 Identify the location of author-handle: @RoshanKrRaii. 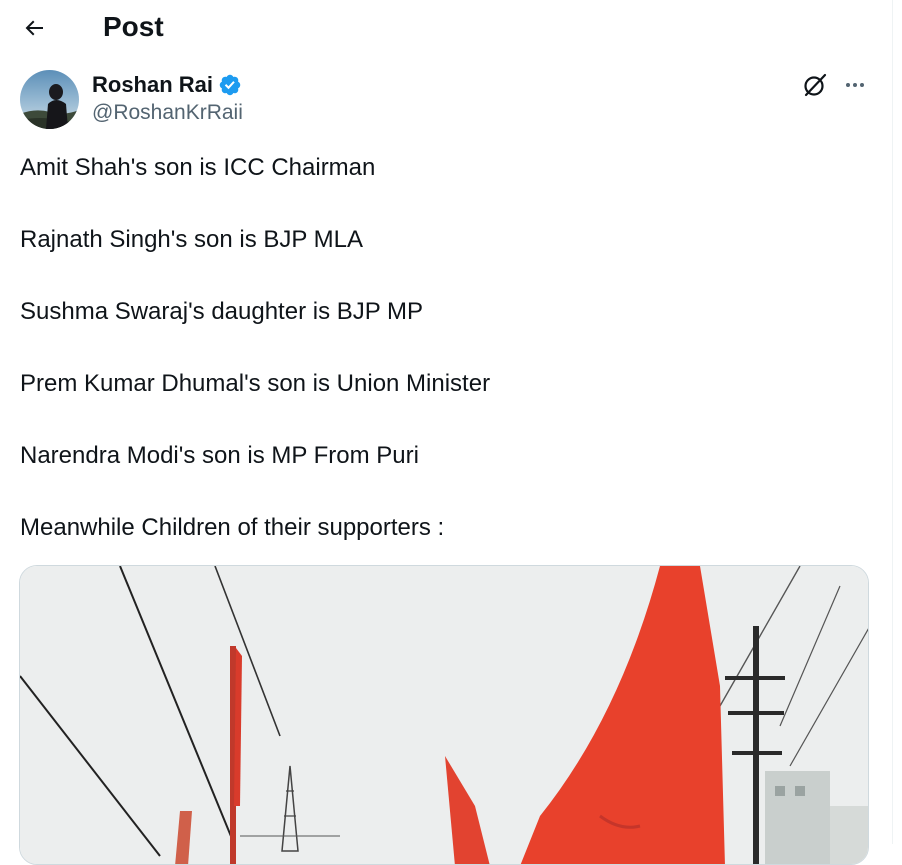
(167, 113).